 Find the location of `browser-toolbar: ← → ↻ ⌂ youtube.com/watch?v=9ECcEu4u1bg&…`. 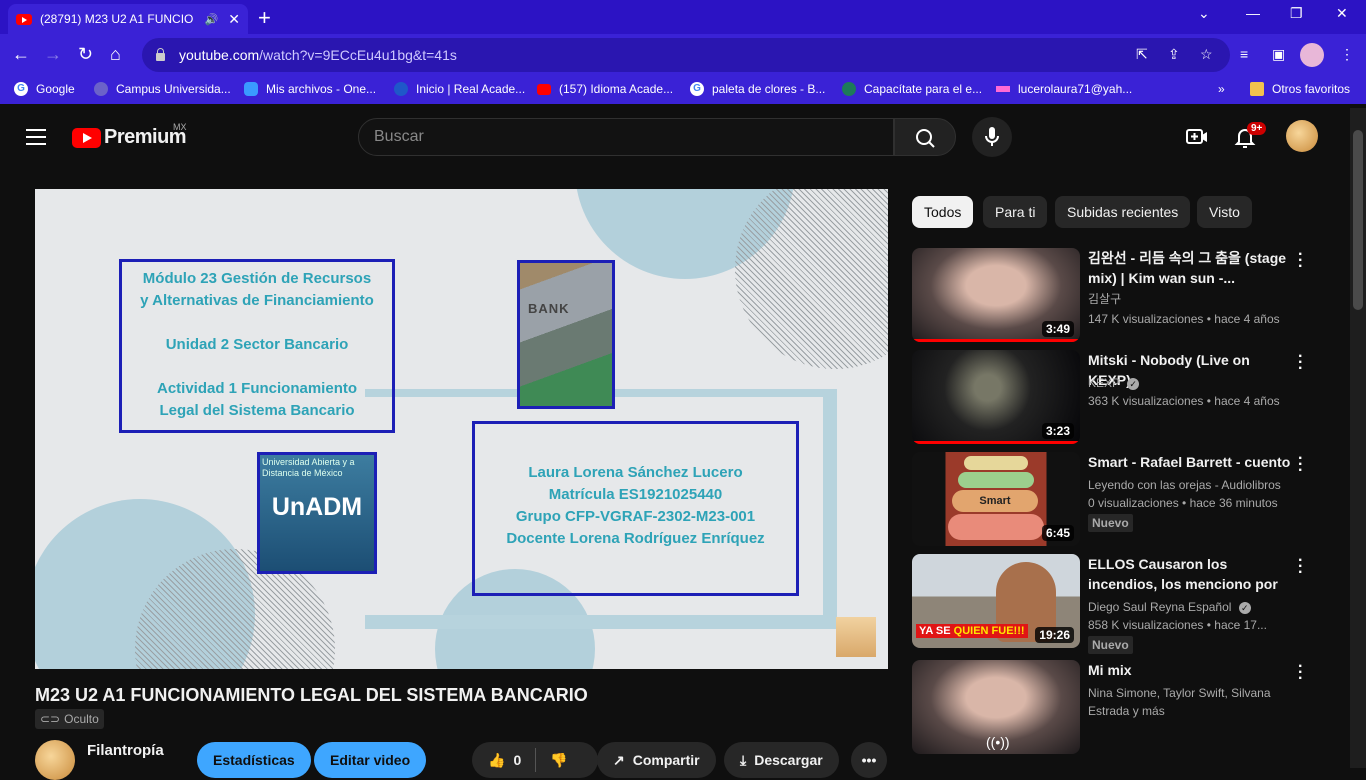

browser-toolbar: ← → ↻ ⌂ youtube.com/watch?v=9ECcEu4u1bg&… is located at coordinates (683, 55).